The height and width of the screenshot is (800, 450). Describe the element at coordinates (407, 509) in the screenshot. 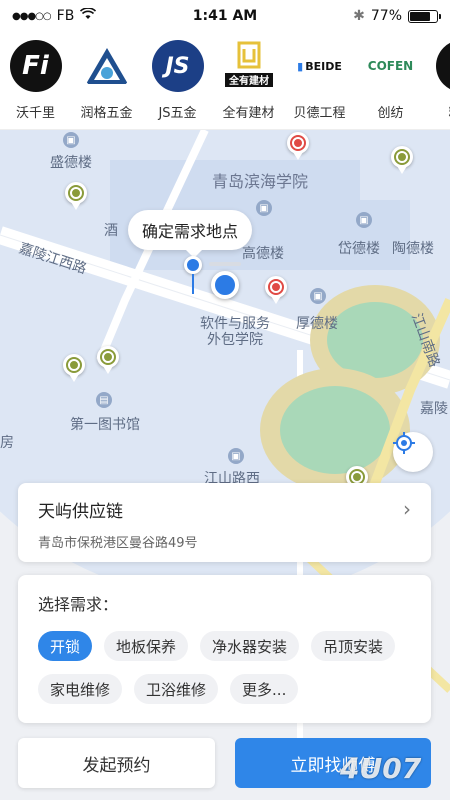

I see `chevron-right-icon: ›` at that location.